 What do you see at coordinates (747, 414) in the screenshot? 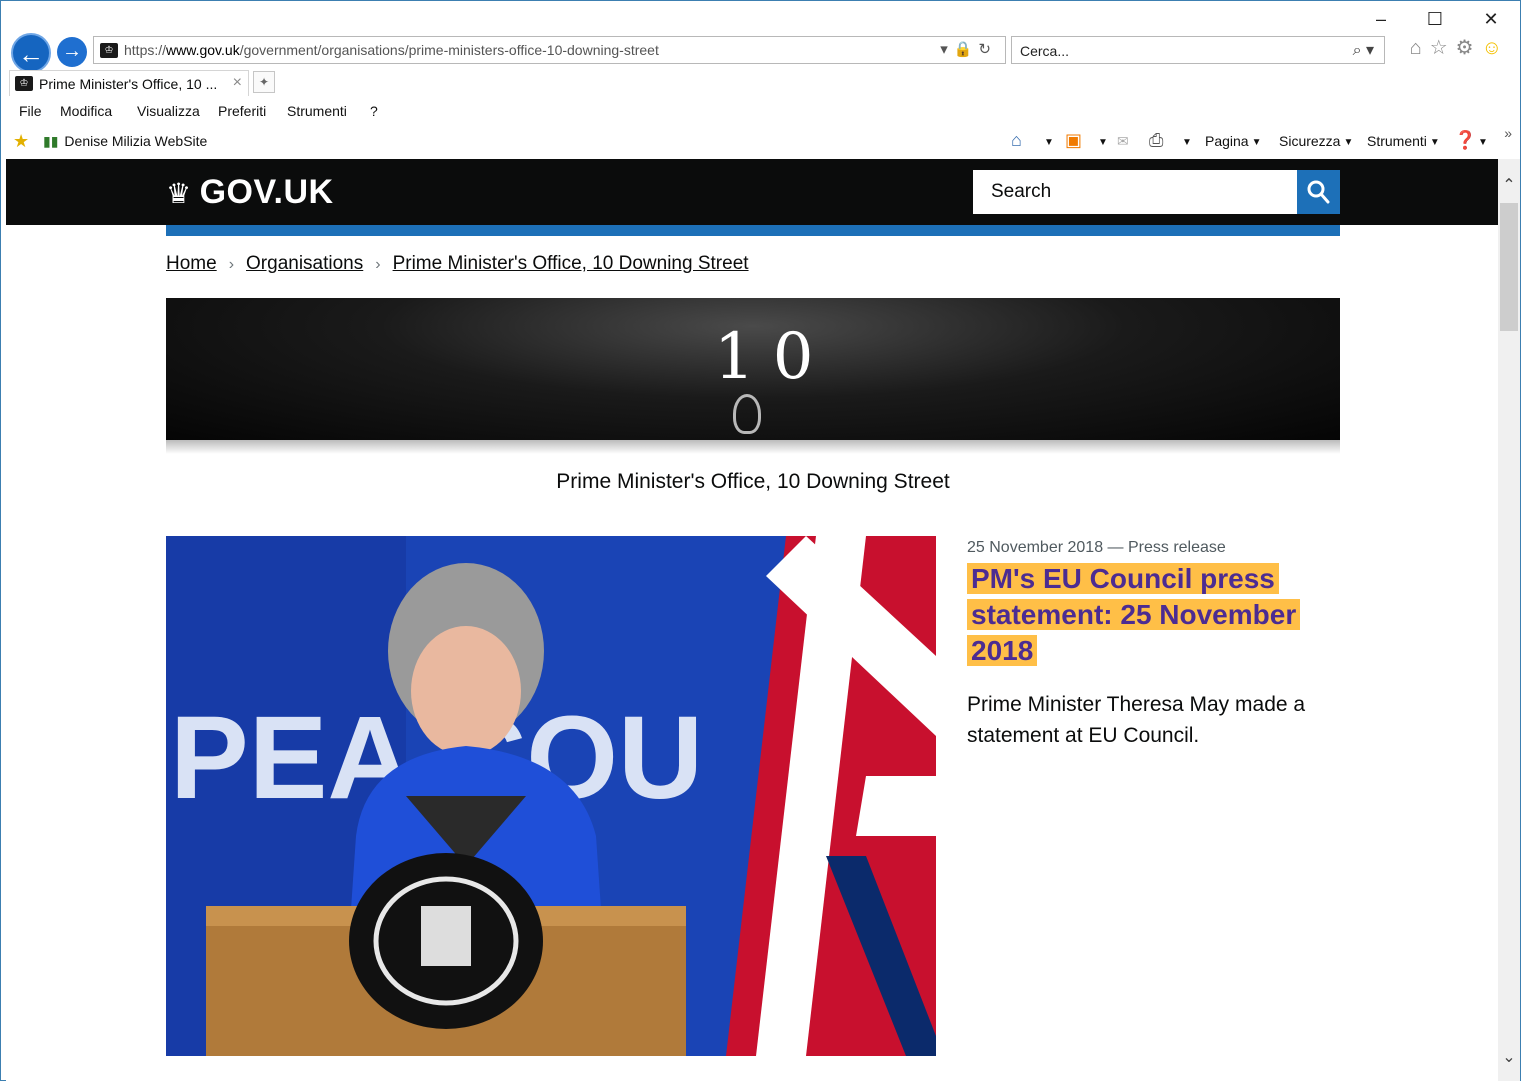
I see `door-knocker-icon` at bounding box center [747, 414].